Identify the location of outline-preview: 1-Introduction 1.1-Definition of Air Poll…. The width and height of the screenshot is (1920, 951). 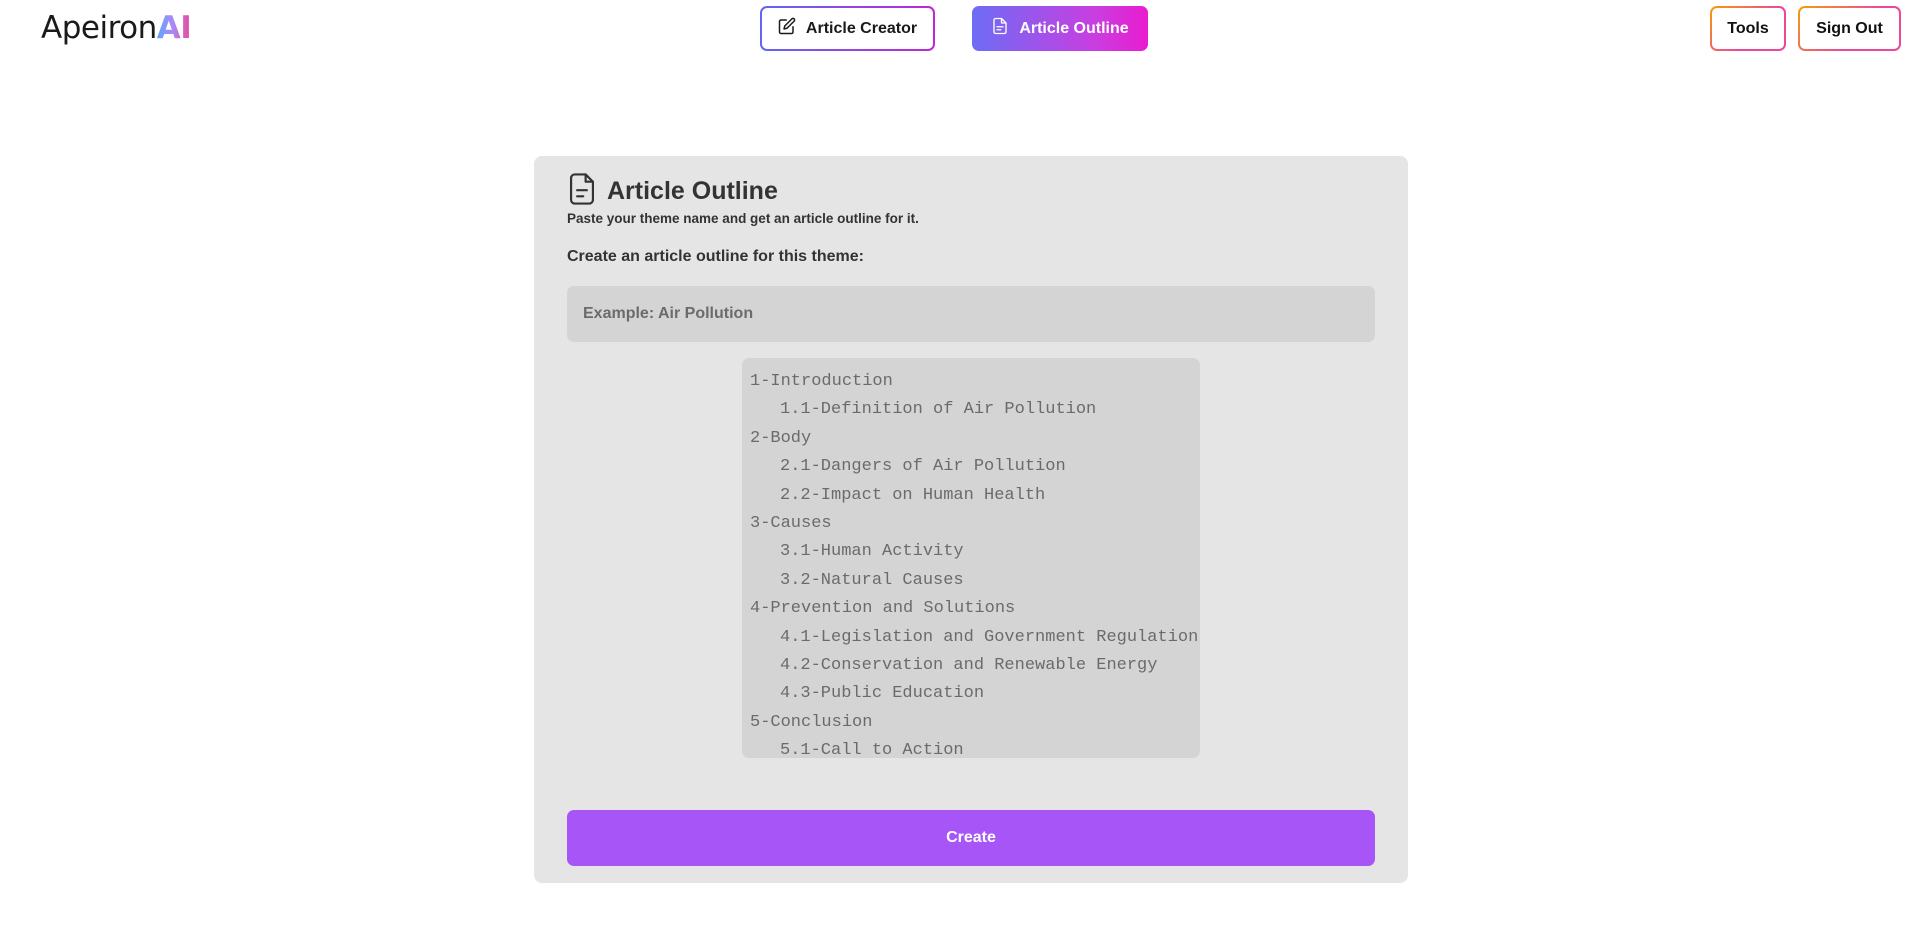
(971, 558).